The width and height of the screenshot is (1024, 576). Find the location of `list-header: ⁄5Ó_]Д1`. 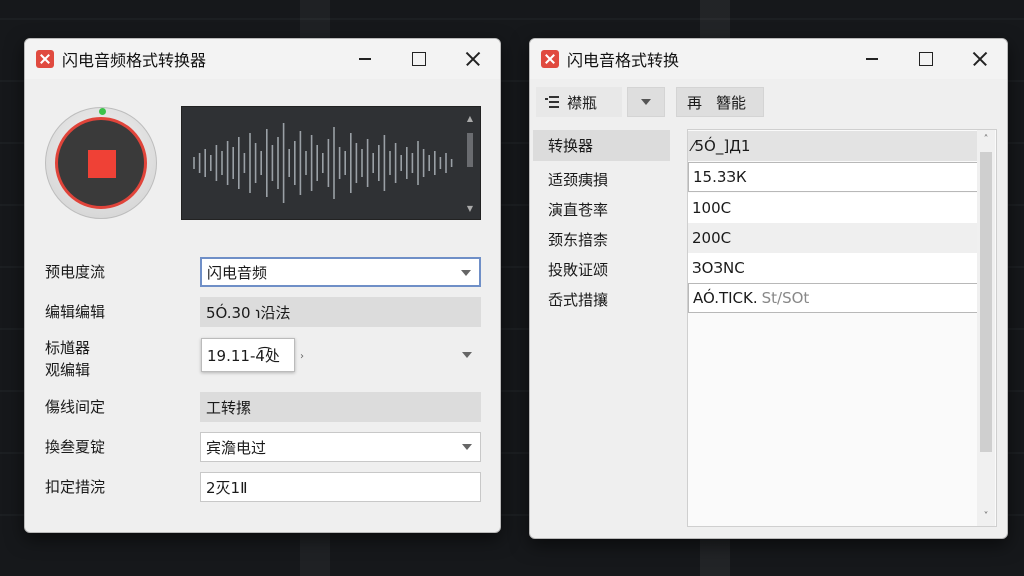

list-header: ⁄5Ó_]Д1 is located at coordinates (833, 146).